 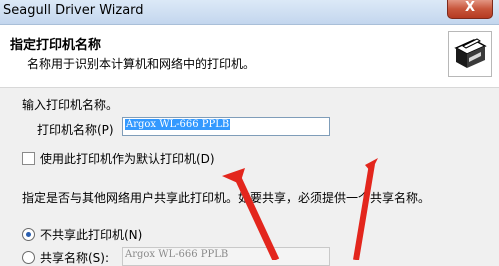 I want to click on printer-icon, so click(x=470, y=54).